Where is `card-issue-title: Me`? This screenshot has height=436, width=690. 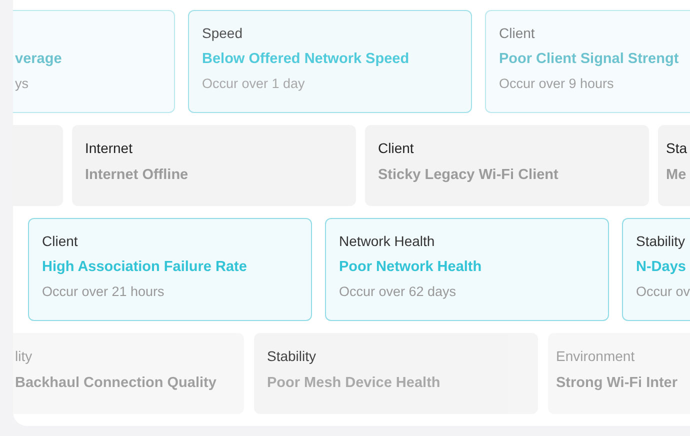 card-issue-title: Me is located at coordinates (677, 175).